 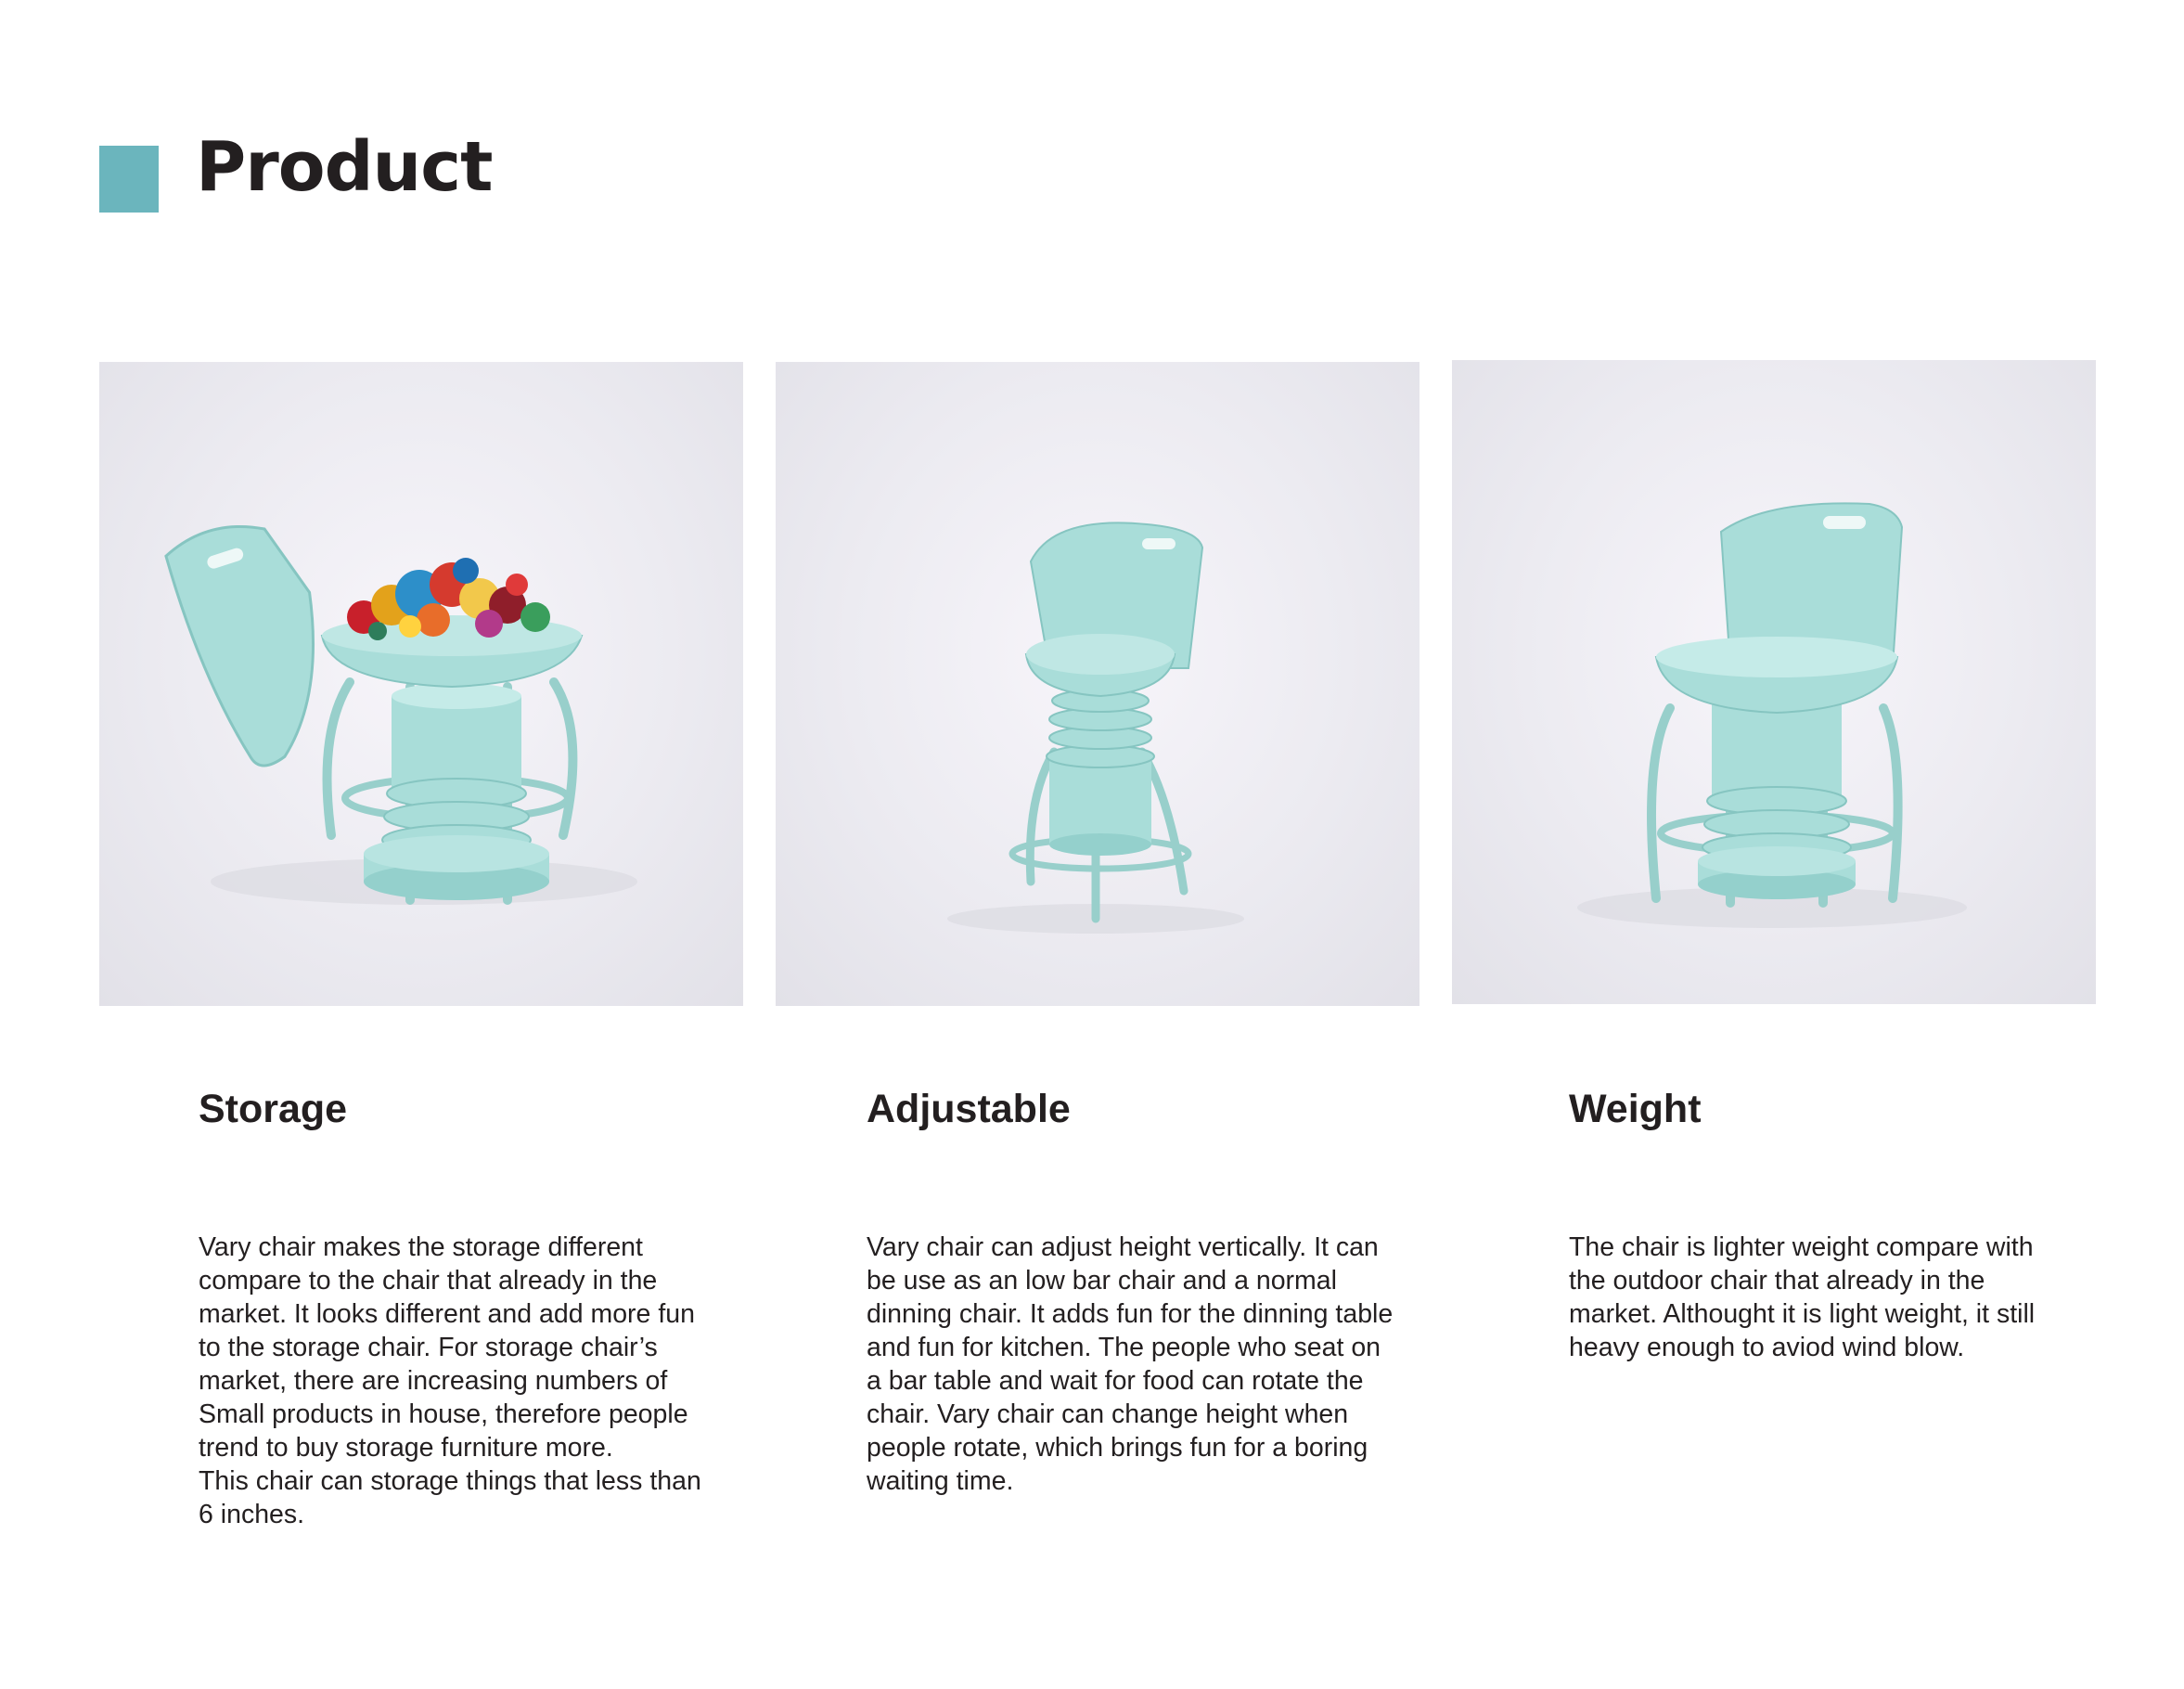 I want to click on weight-chair-image, so click(x=1774, y=682).